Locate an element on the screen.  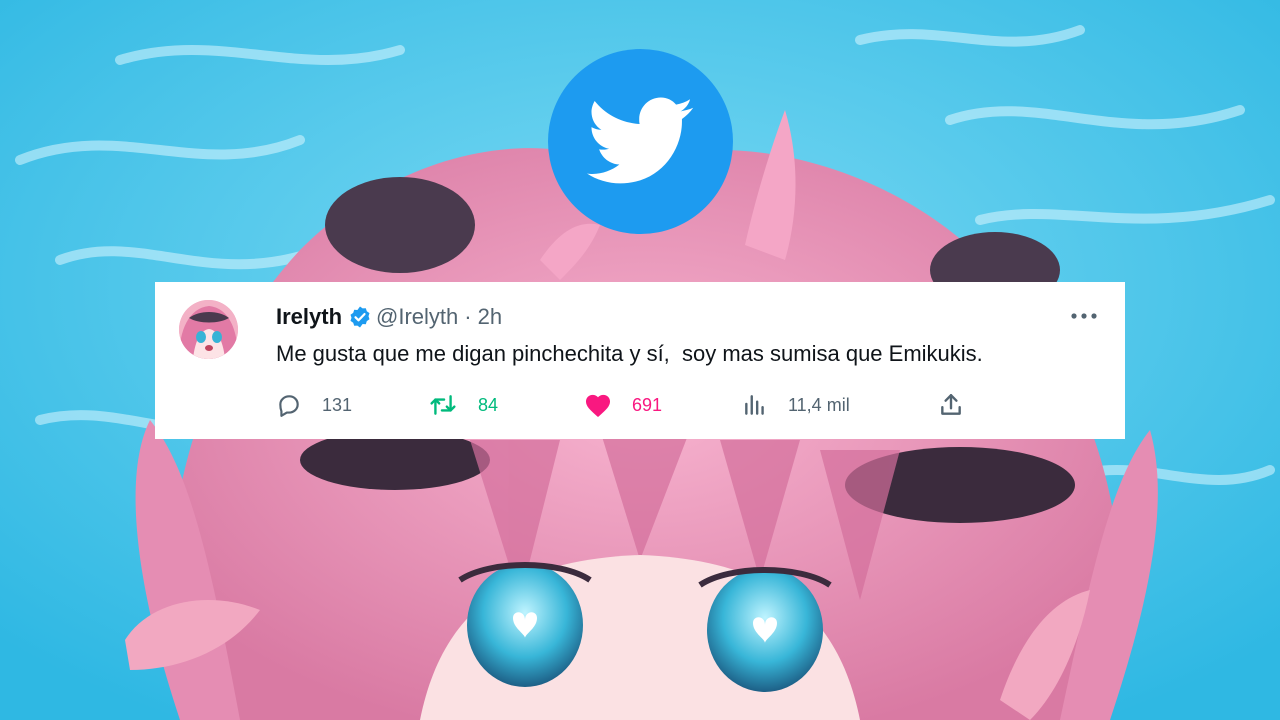
views-button: 11,4 mil is located at coordinates (796, 405).